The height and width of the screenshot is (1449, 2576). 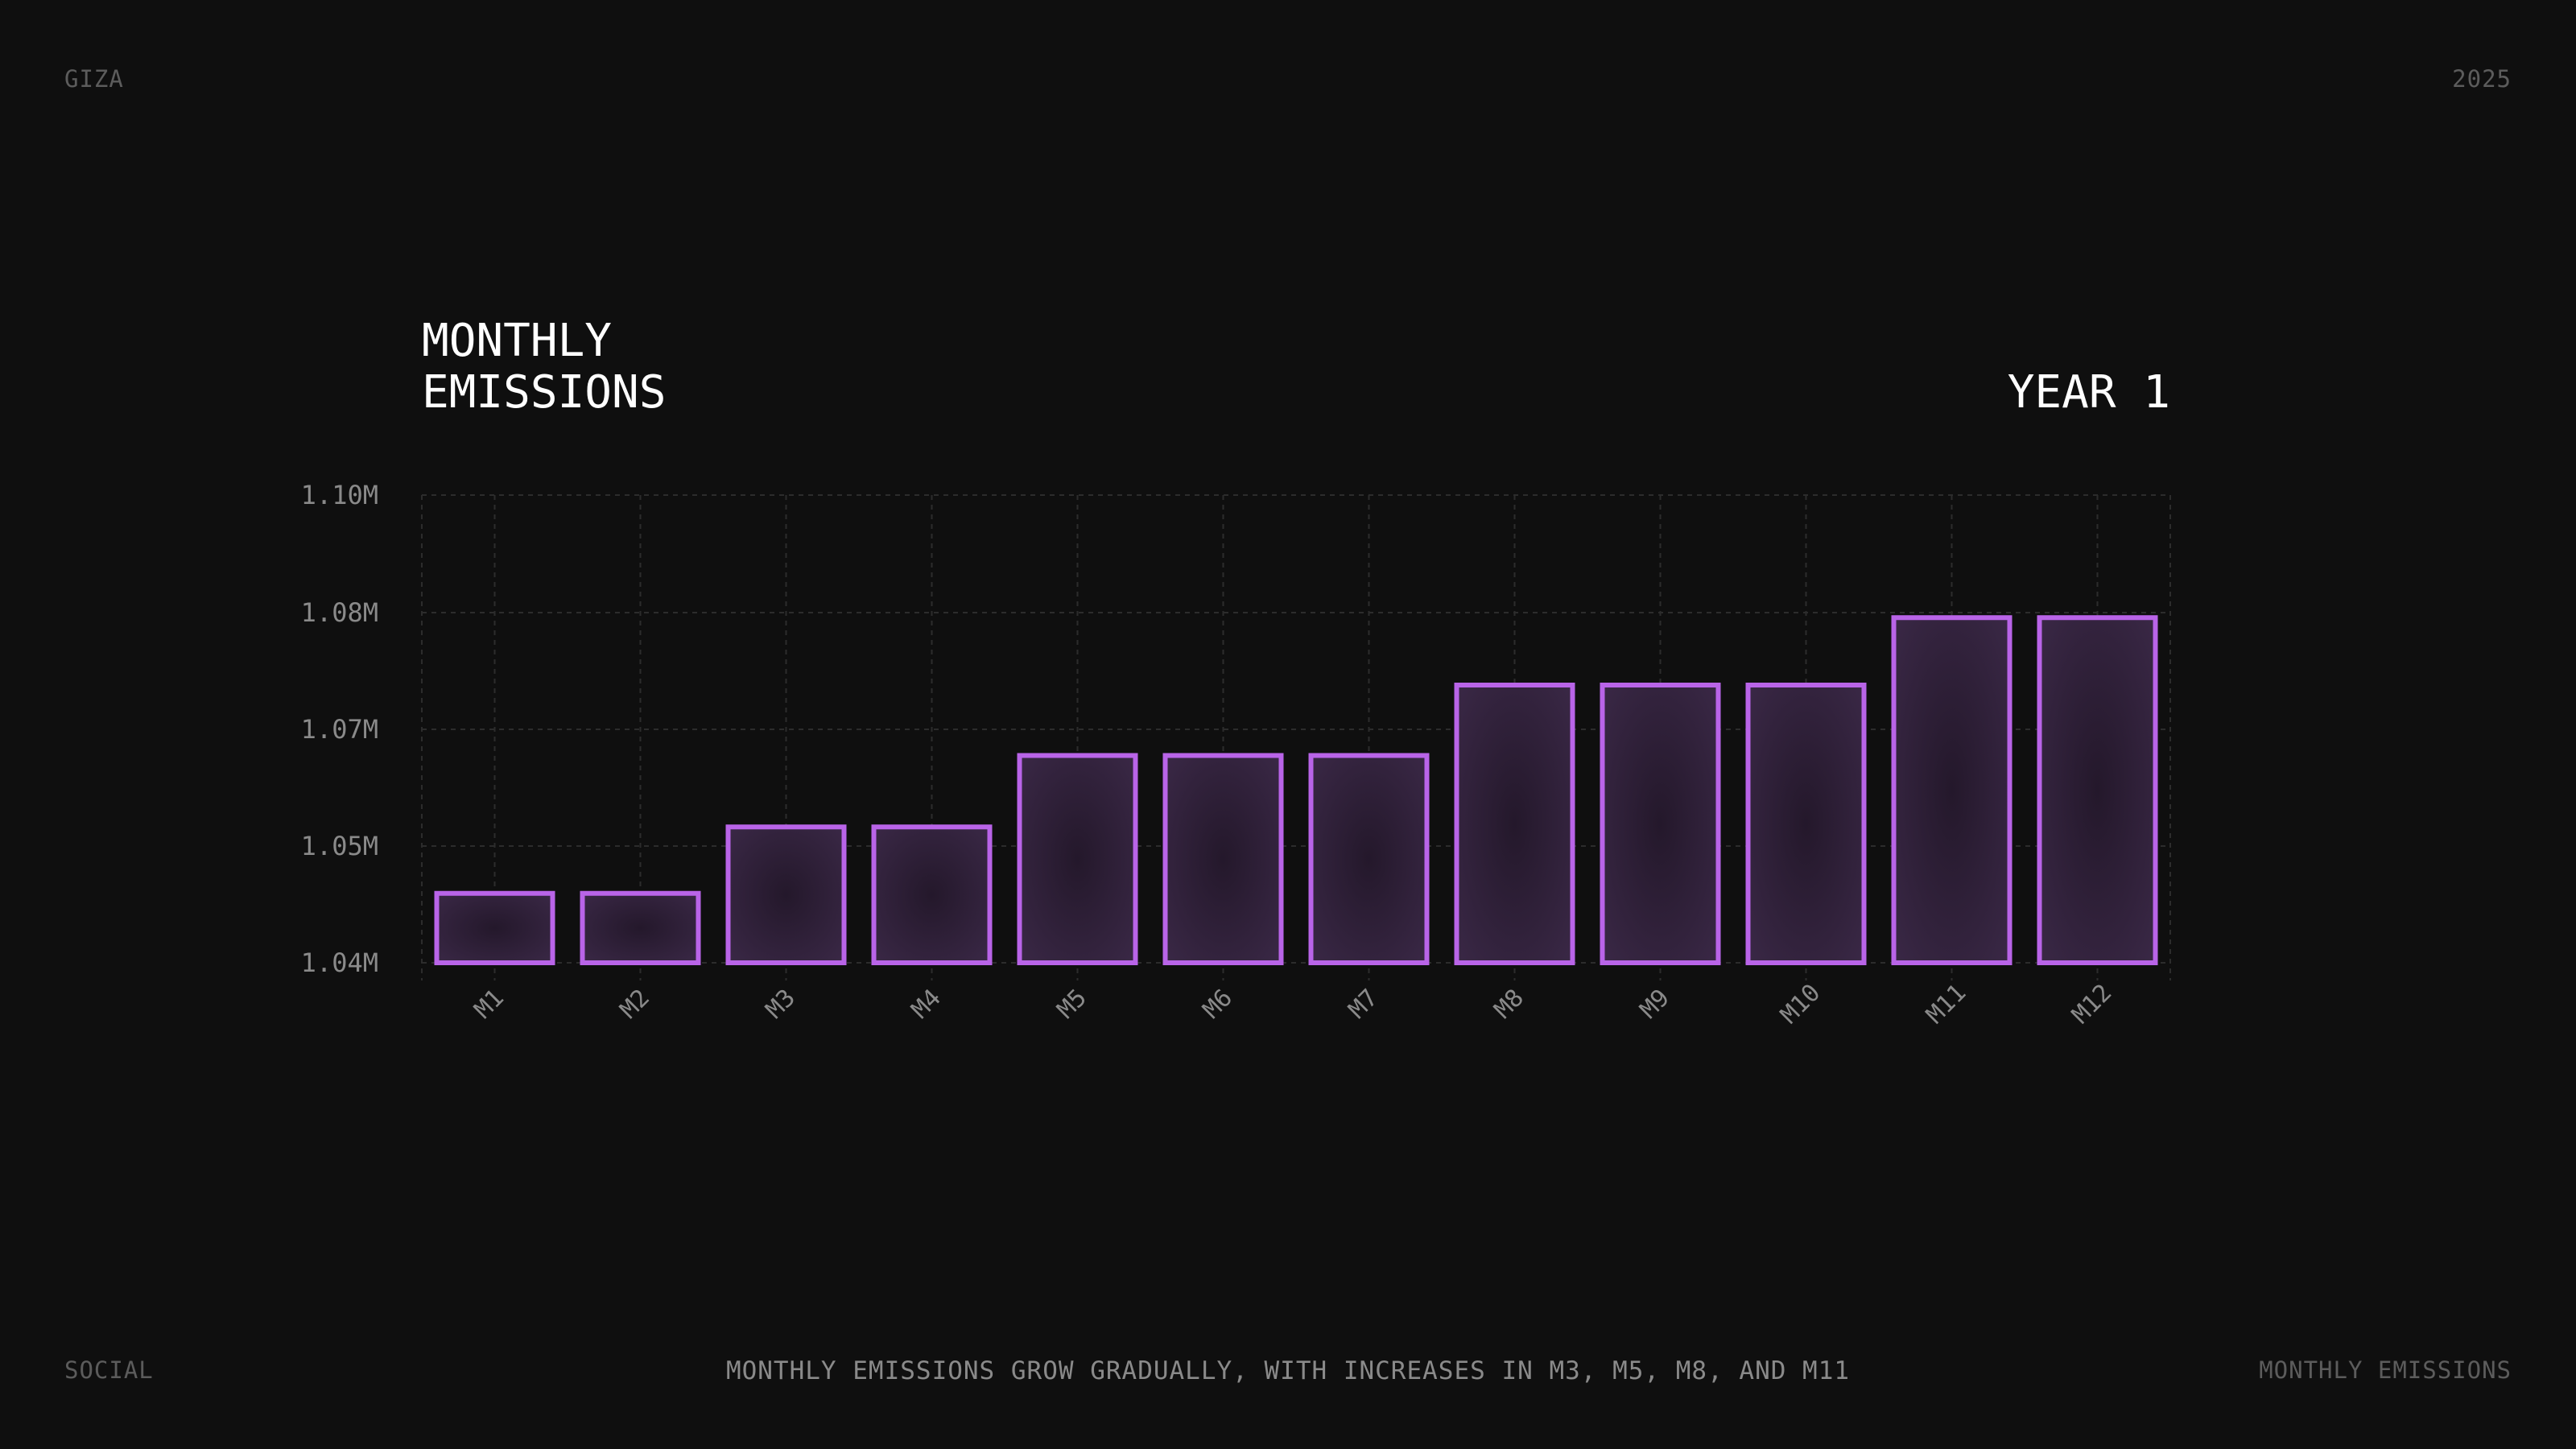 I want to click on bar-m5, so click(x=1077, y=859).